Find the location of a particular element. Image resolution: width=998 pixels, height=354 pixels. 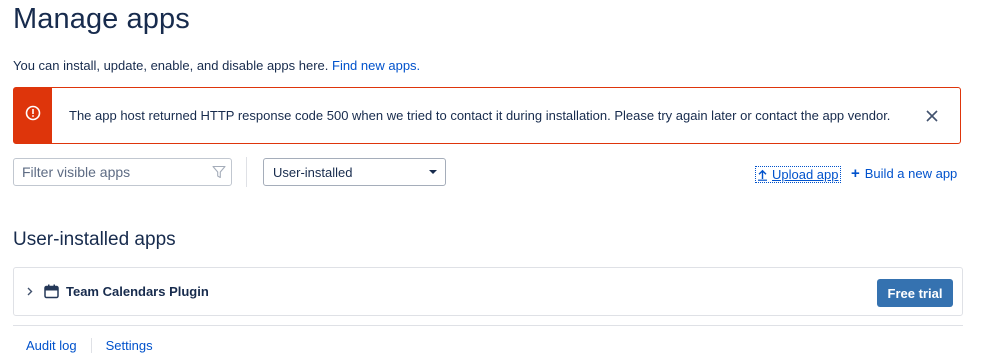

app-type-select: User-installed is located at coordinates (354, 172).